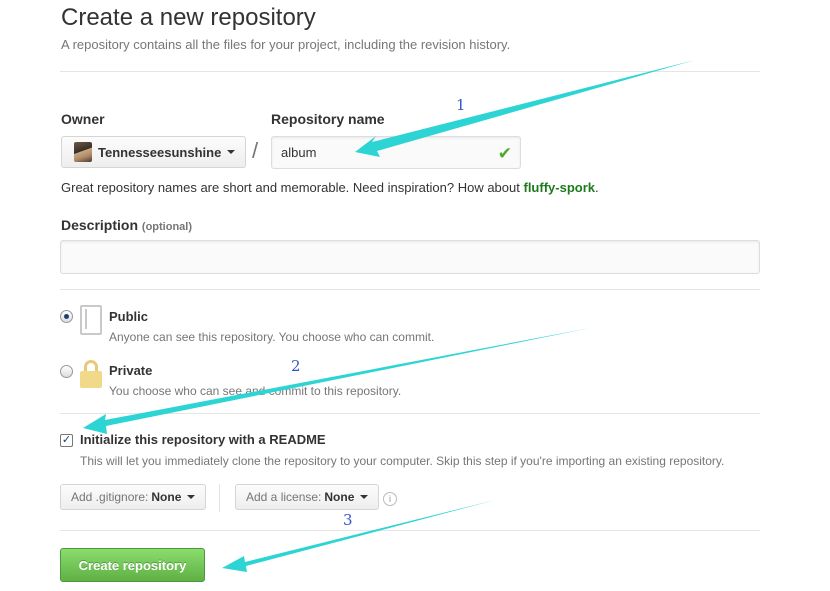 The image size is (830, 591). Describe the element at coordinates (461, 105) in the screenshot. I see `annotation-number-1: 1` at that location.